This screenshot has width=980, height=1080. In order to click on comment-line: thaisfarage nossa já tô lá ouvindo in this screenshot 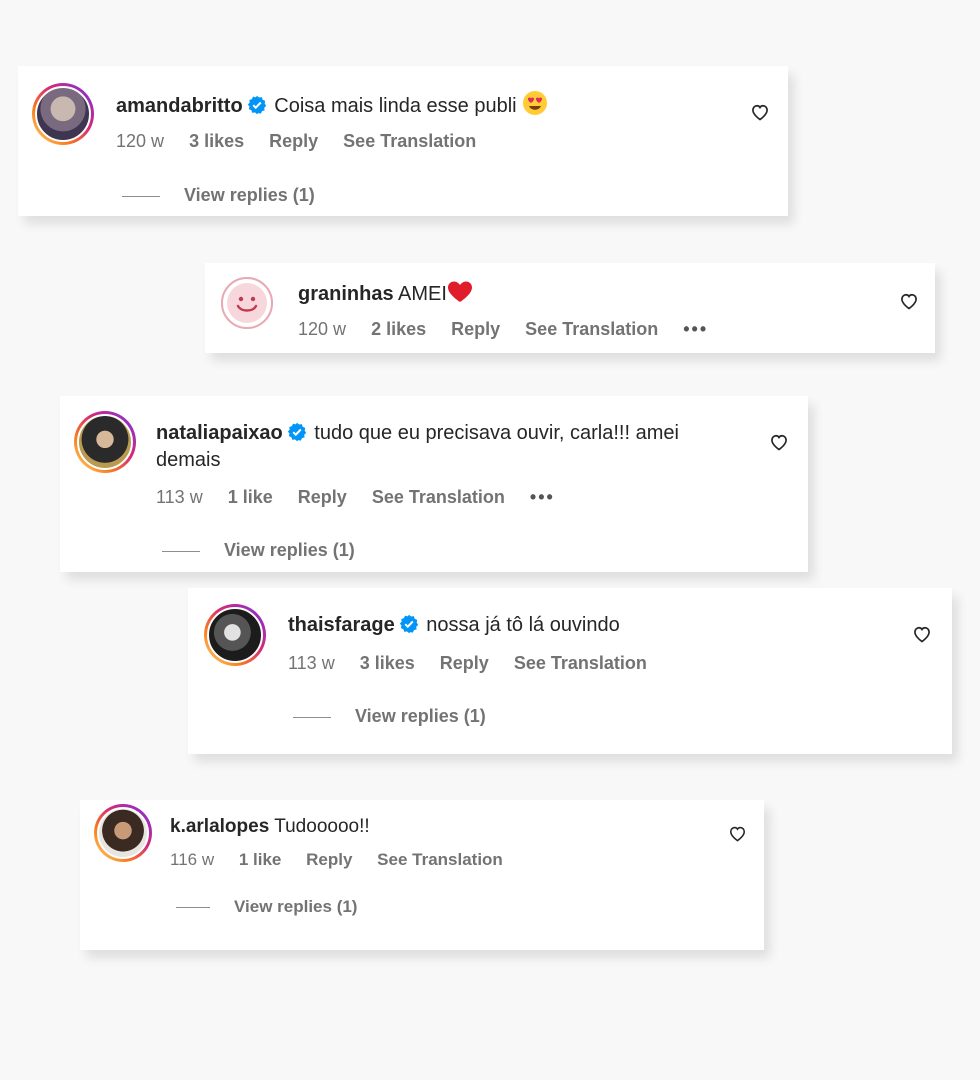, I will do `click(454, 625)`.